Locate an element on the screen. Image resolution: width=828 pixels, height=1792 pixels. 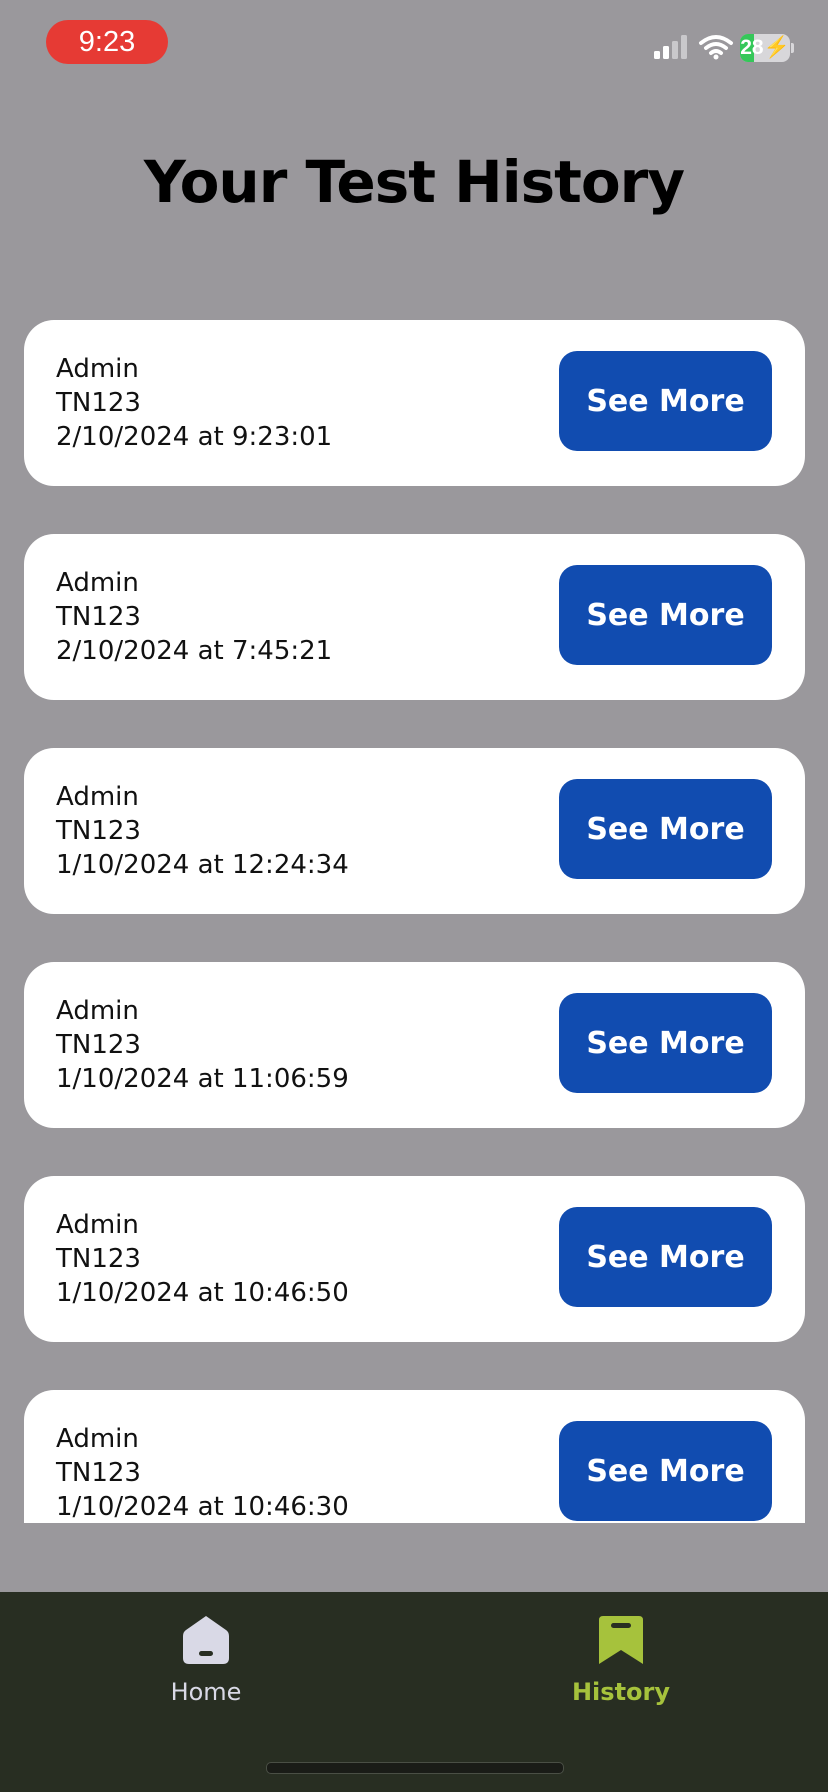
home-icon is located at coordinates (206, 1640).